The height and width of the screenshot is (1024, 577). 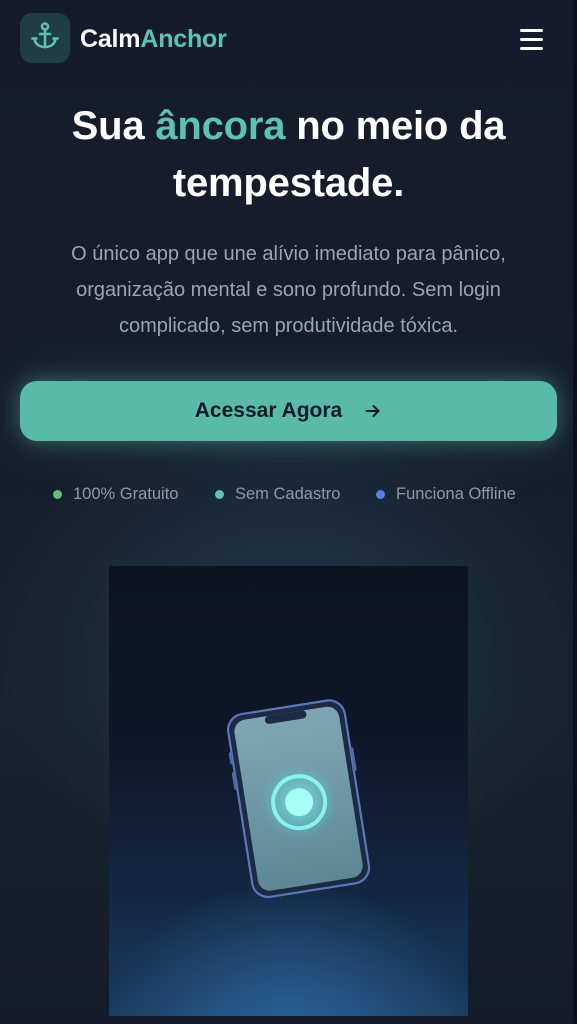 What do you see at coordinates (288, 326) in the screenshot?
I see `hero-subtitle-line3: complicado, sem produtividade tóxica.` at bounding box center [288, 326].